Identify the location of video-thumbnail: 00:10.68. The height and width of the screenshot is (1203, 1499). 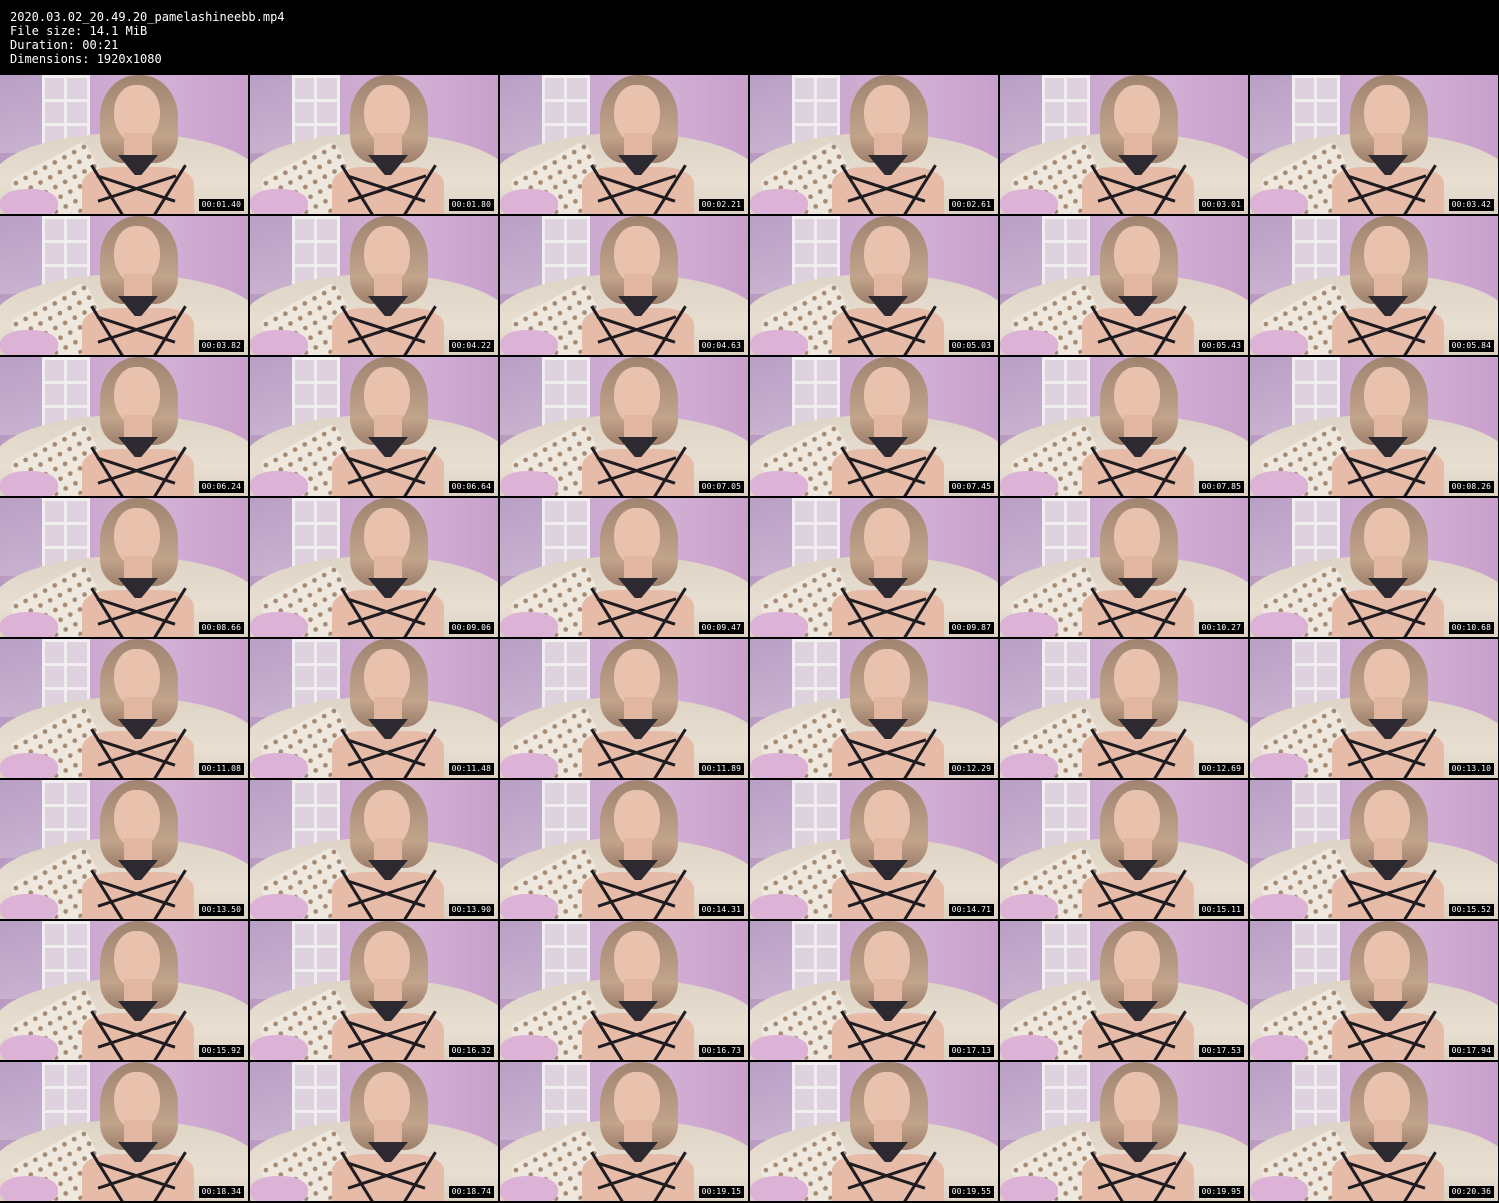
(1374, 567).